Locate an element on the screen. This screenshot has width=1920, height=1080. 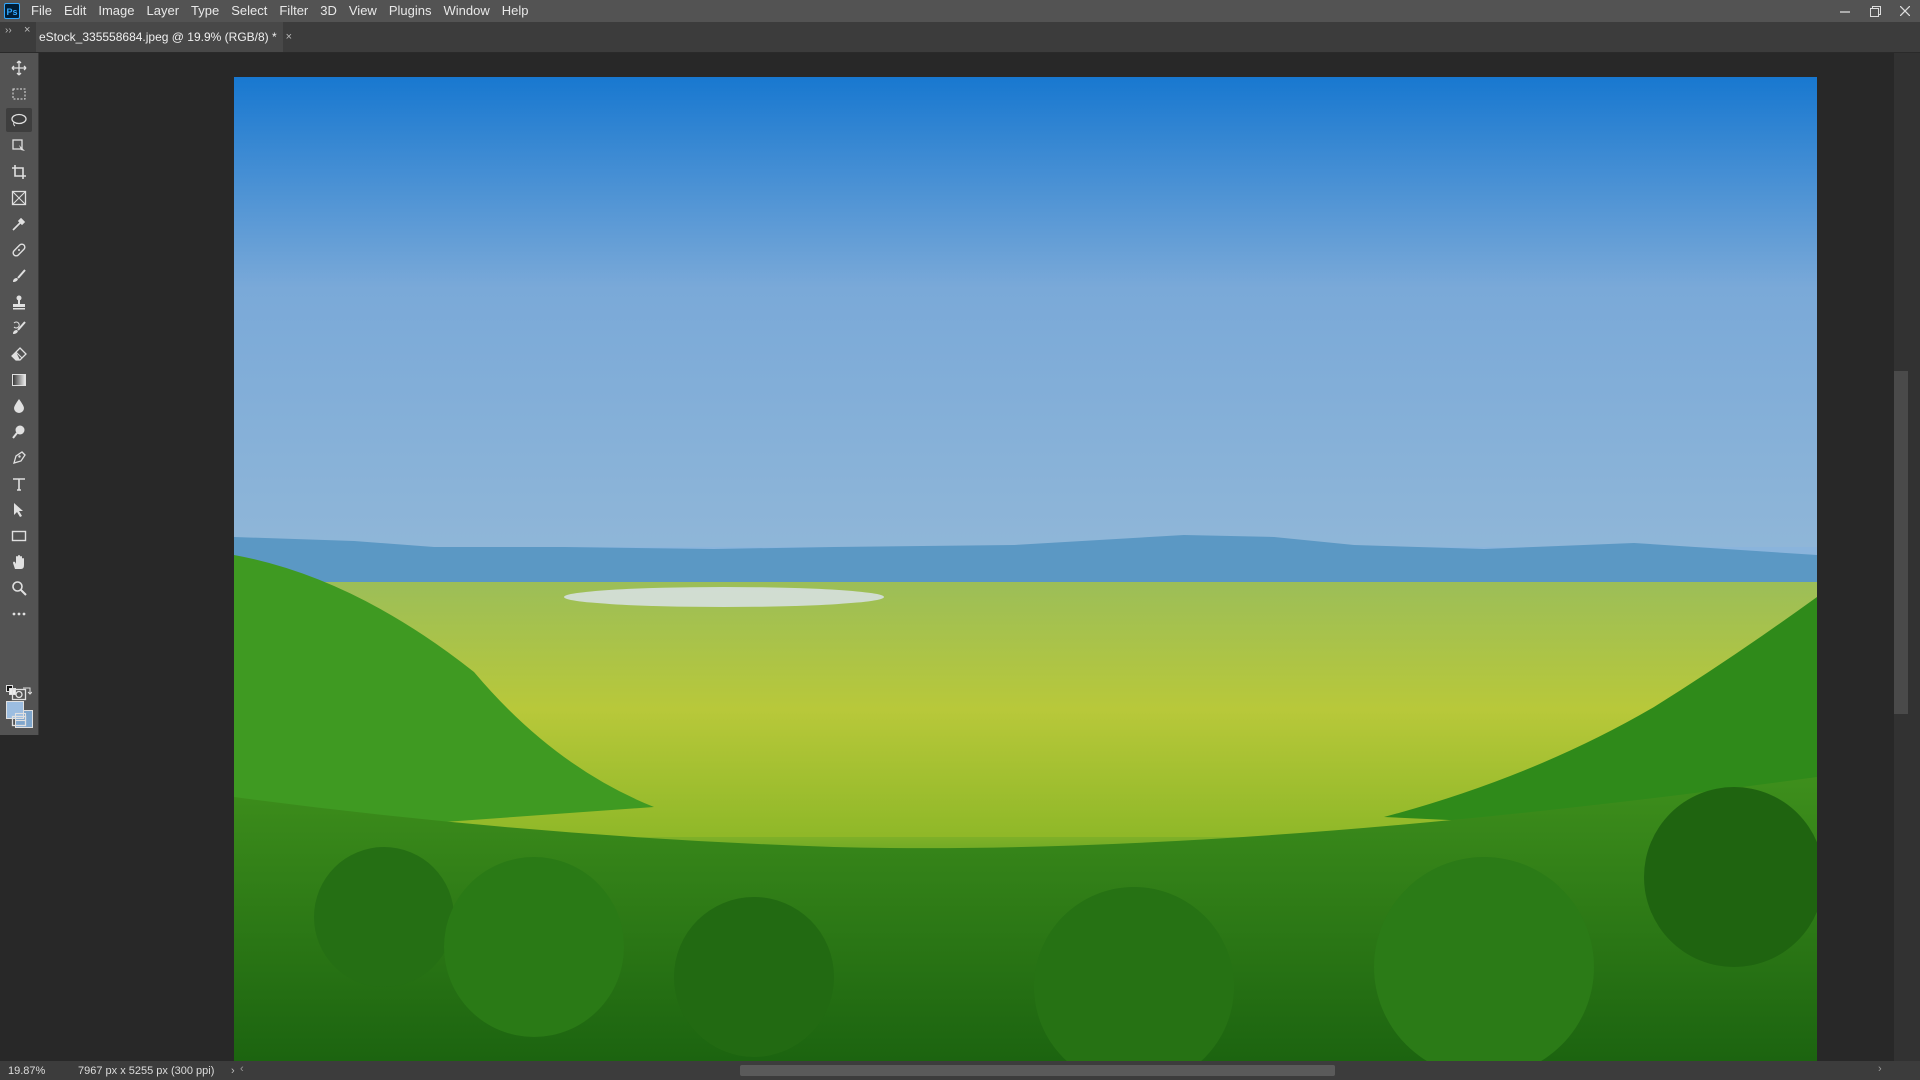
more-tools-icon is located at coordinates (19, 614).